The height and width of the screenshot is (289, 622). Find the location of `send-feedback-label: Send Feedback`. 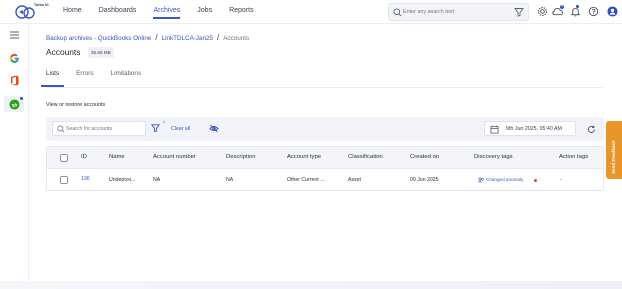

send-feedback-label: Send Feedback is located at coordinates (613, 157).